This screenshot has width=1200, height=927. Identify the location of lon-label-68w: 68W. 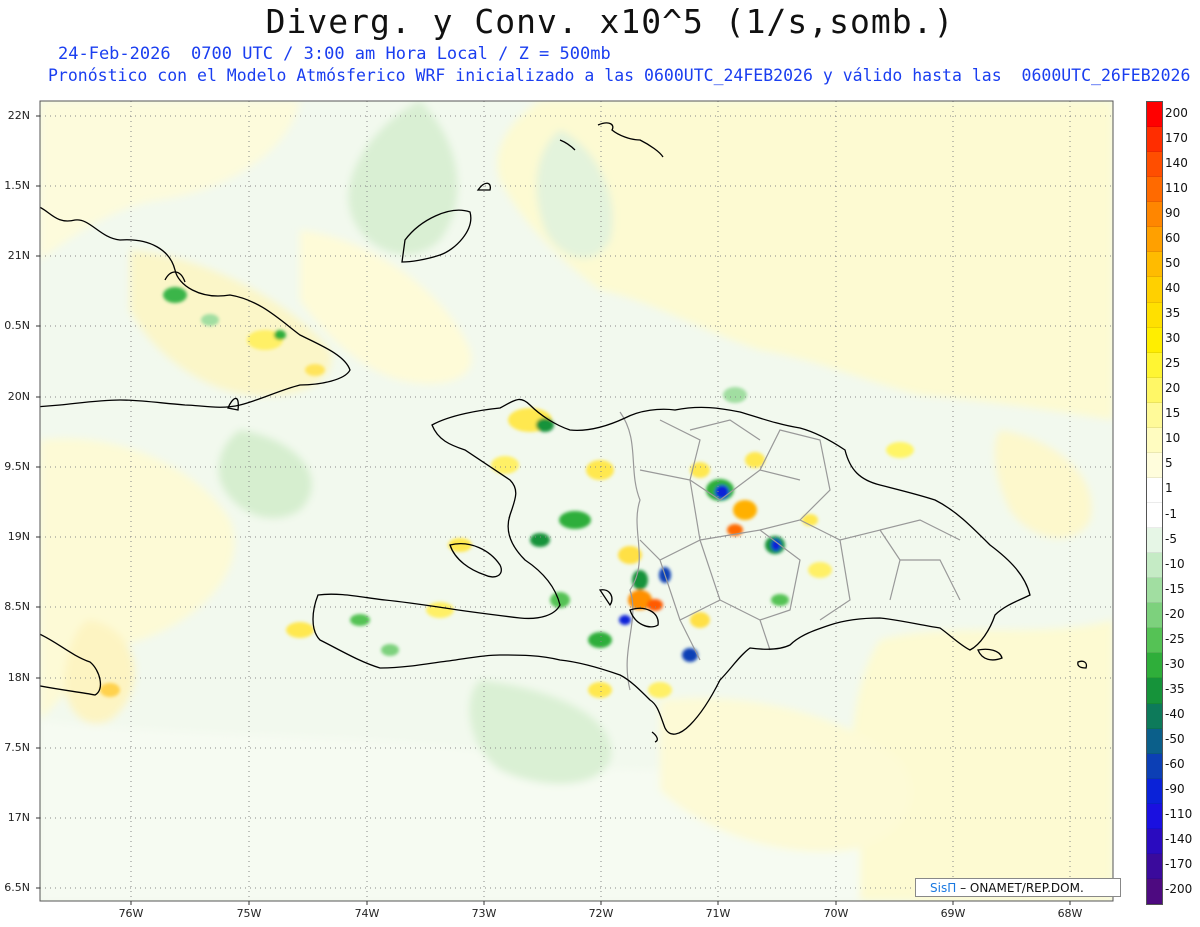
(1070, 913).